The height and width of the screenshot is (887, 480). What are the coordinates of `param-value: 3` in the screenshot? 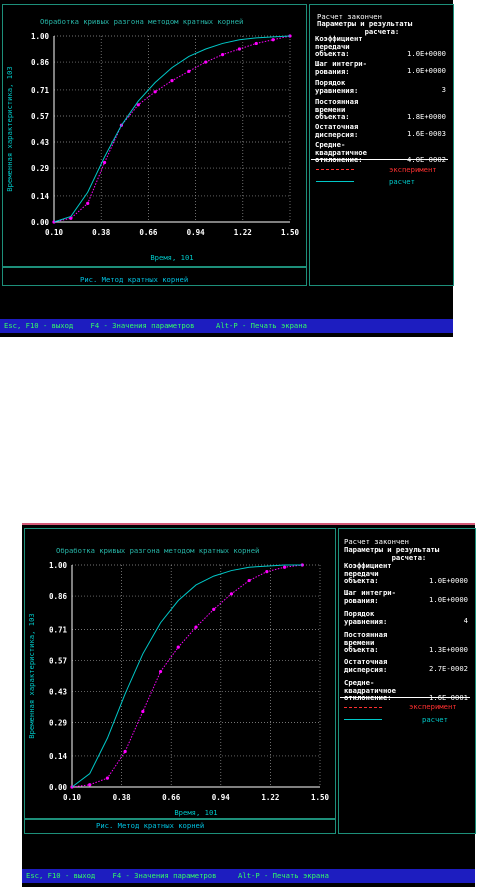 It's located at (443, 90).